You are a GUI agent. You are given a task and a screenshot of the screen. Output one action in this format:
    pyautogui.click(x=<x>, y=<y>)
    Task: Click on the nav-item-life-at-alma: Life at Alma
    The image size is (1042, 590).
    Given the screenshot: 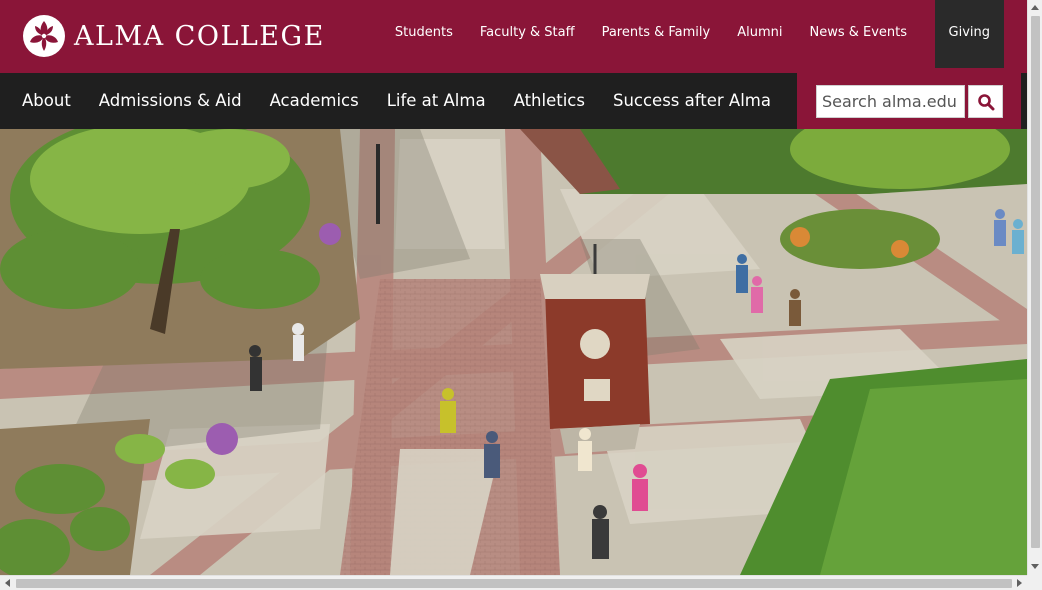 What is the action you would take?
    pyautogui.click(x=436, y=101)
    